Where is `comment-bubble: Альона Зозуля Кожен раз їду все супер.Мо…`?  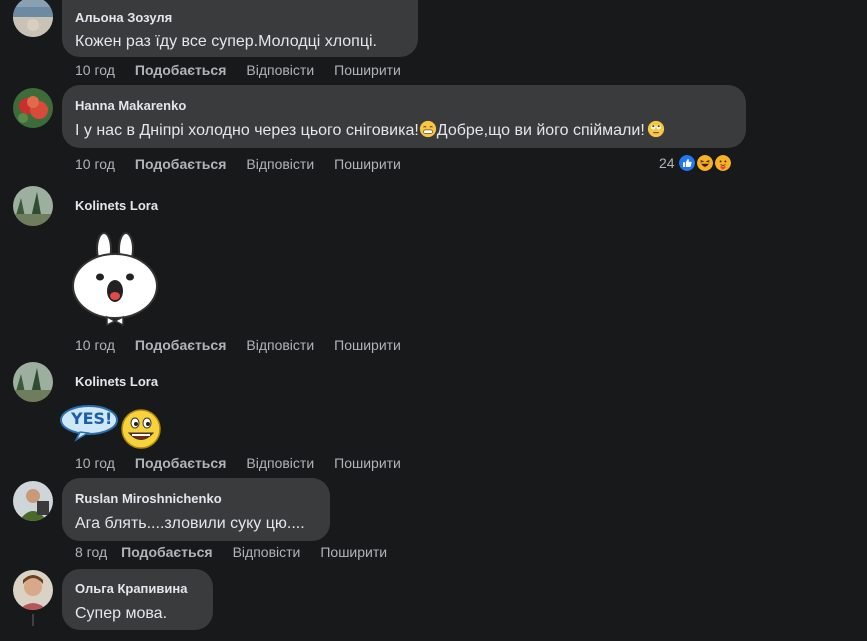 comment-bubble: Альона Зозуля Кожен раз їду все супер.Мо… is located at coordinates (240, 28).